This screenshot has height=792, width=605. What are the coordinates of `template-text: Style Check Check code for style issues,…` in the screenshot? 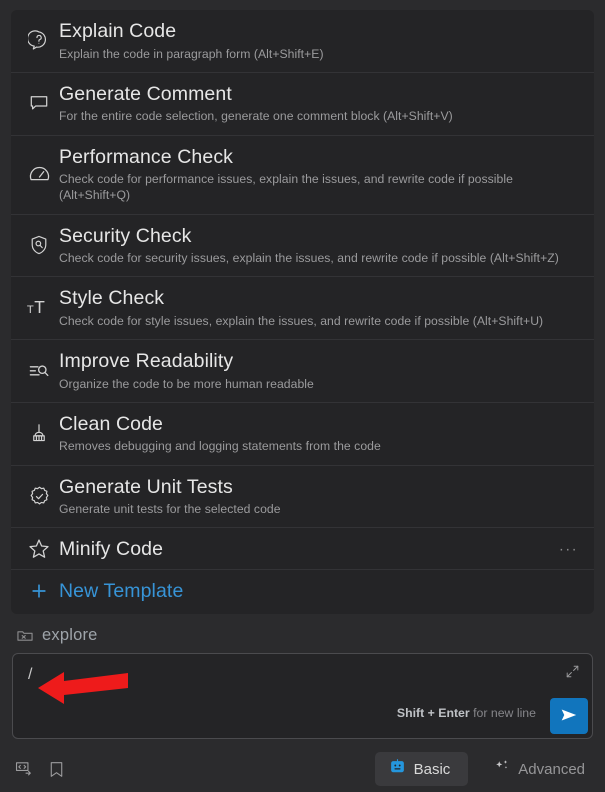 It's located at (318, 307).